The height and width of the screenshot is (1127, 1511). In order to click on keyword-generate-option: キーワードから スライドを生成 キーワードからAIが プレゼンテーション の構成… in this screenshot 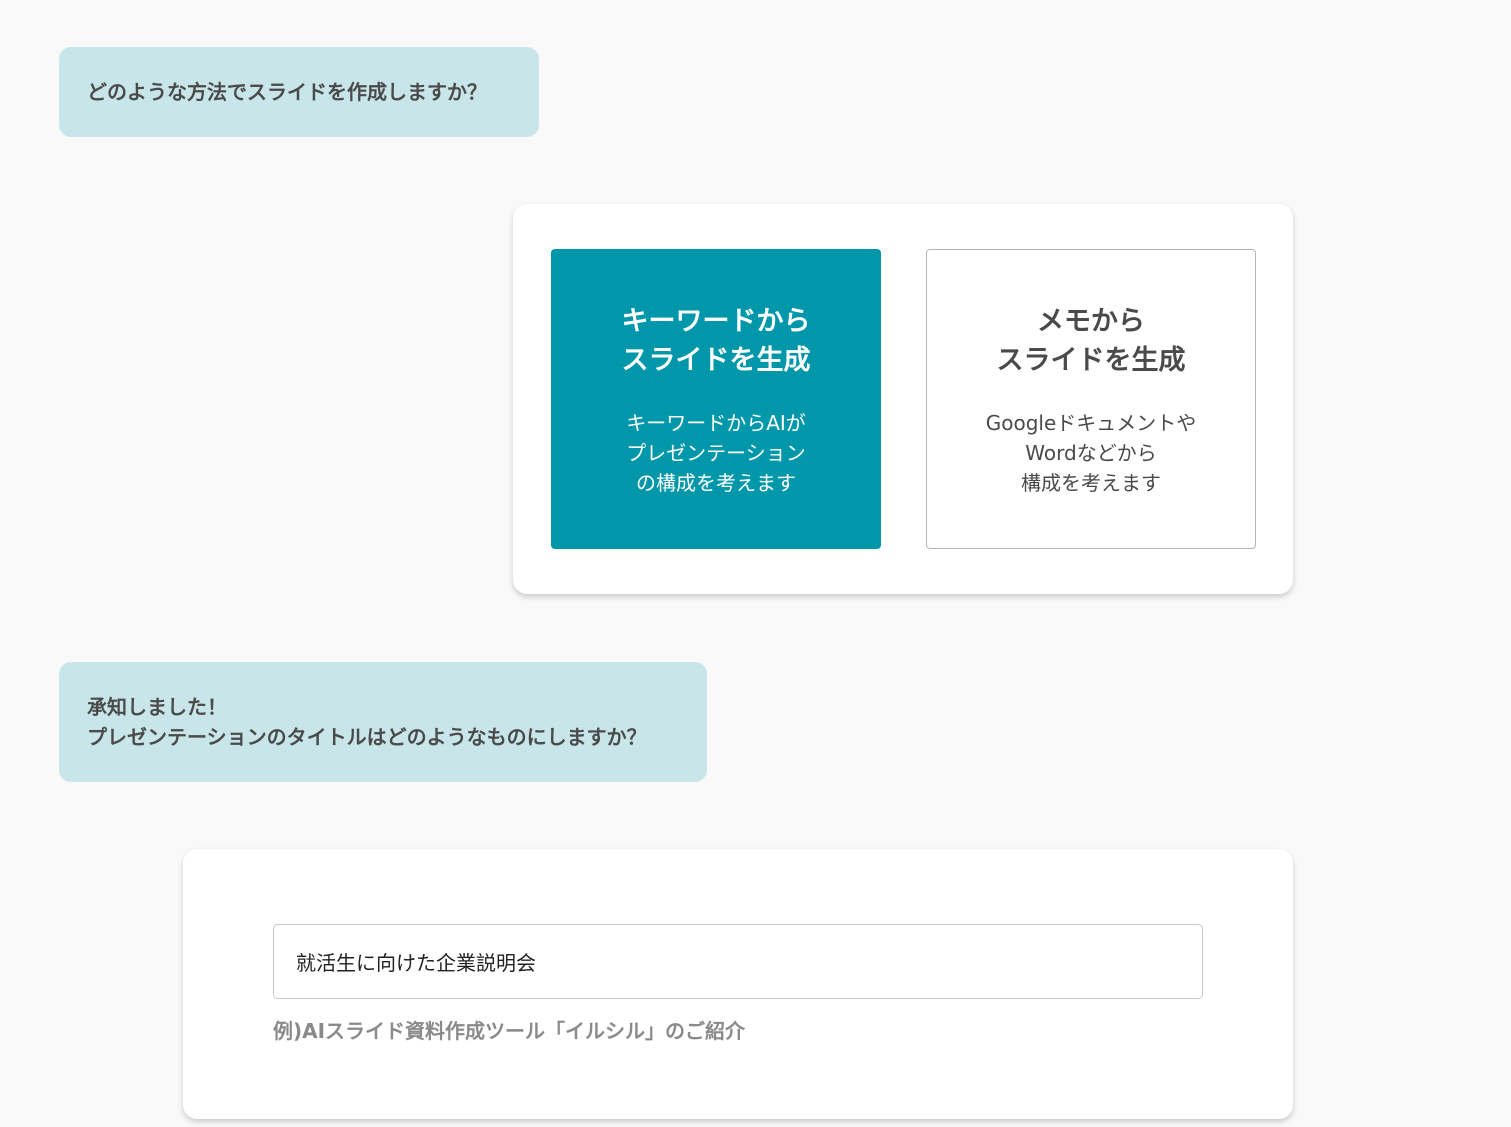, I will do `click(716, 399)`.